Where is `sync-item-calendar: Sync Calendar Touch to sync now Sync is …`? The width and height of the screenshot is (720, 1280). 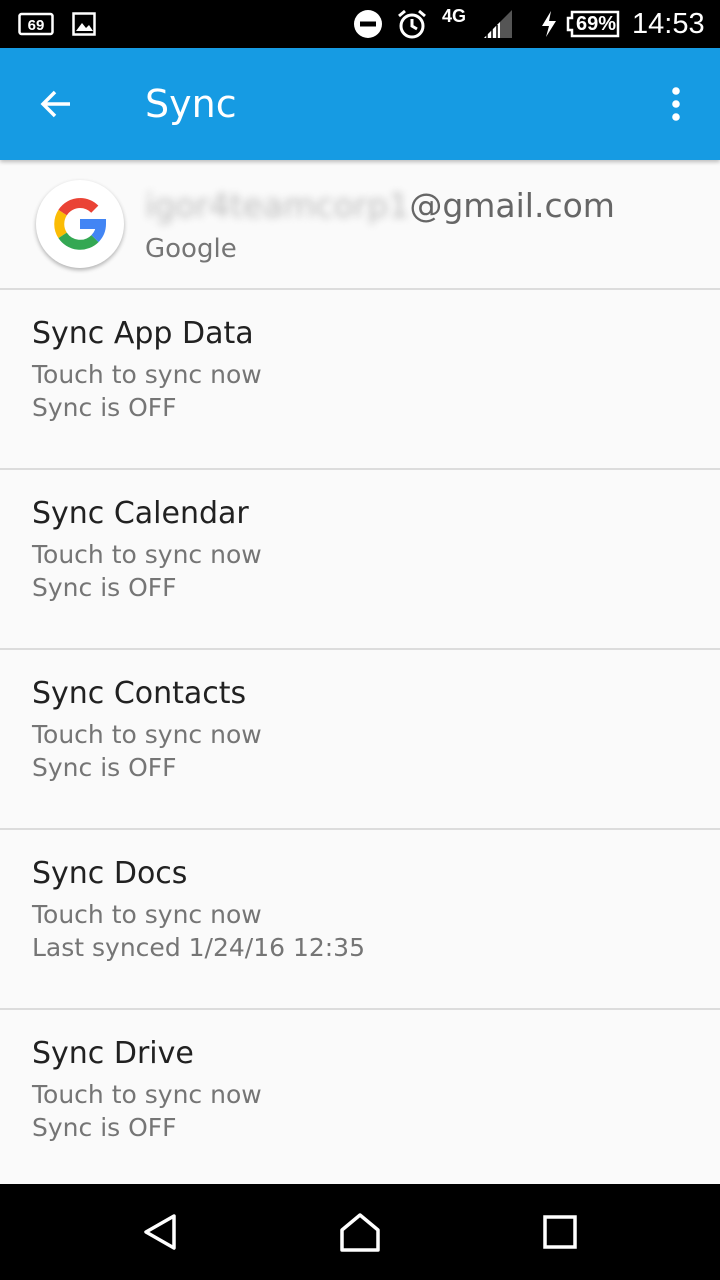
sync-item-calendar: Sync Calendar Touch to sync now Sync is … is located at coordinates (360, 560).